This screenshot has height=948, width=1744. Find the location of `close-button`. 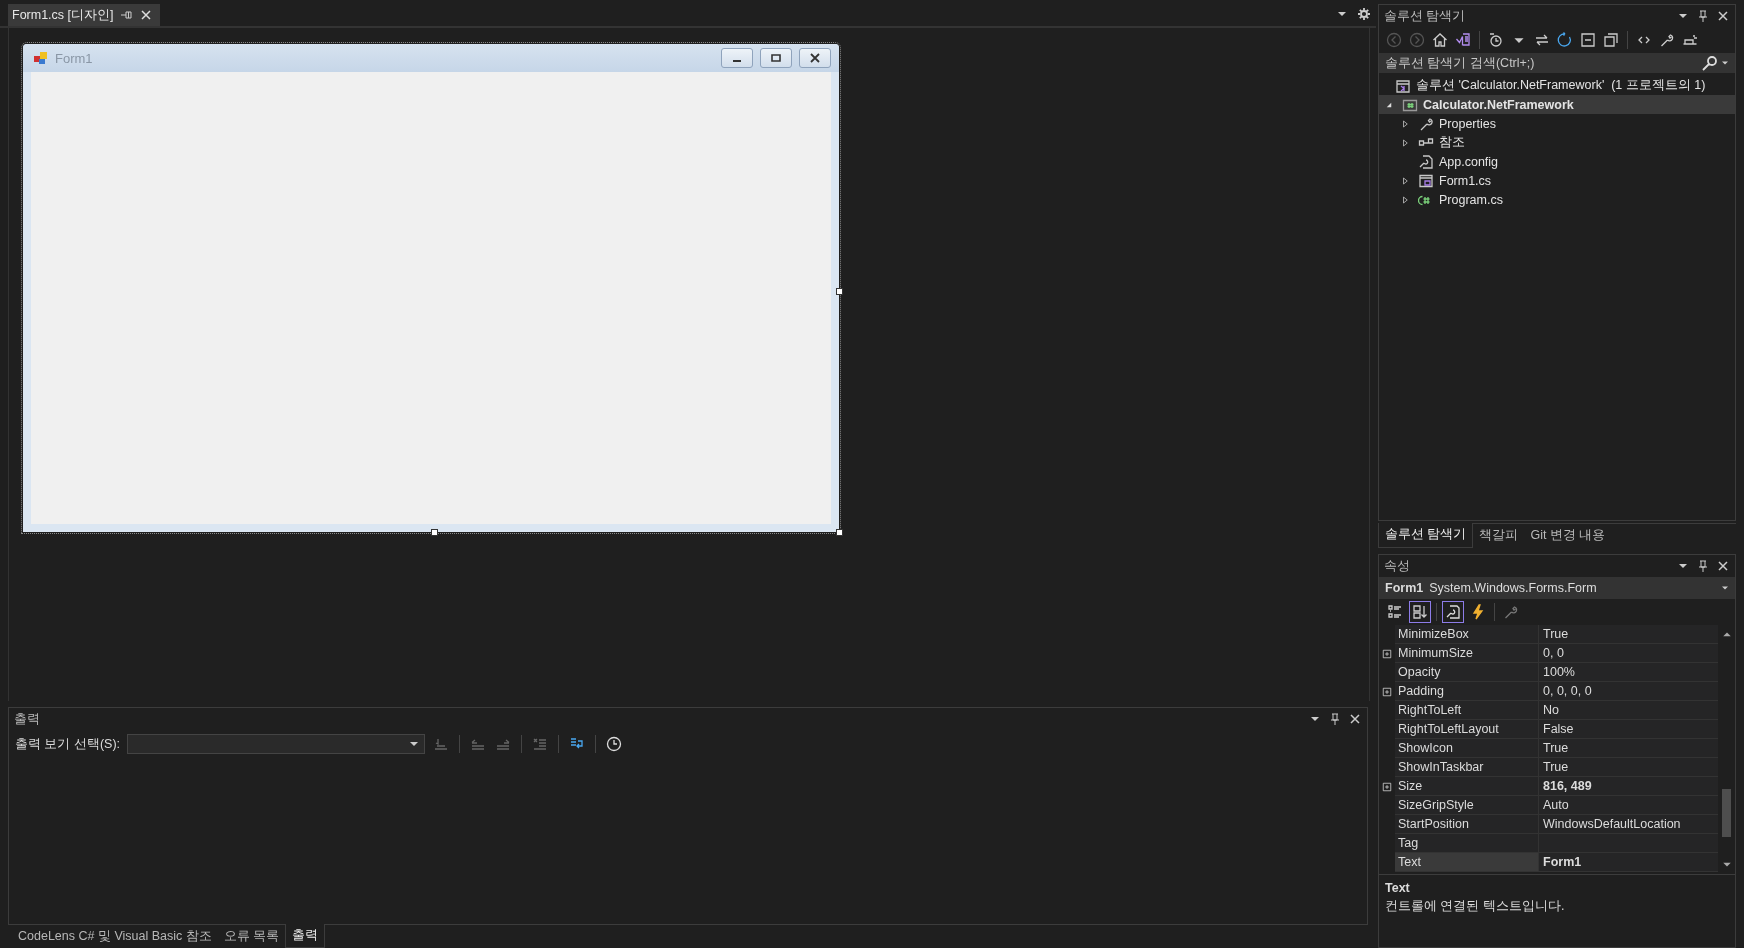

close-button is located at coordinates (815, 58).